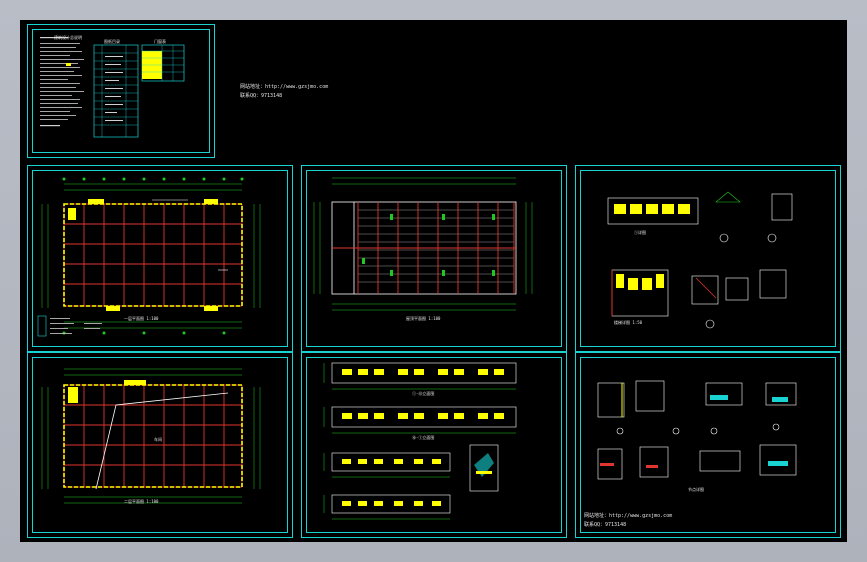 The width and height of the screenshot is (867, 562). I want to click on stair-detail-caption: 楼梯详图 1:50, so click(628, 322).